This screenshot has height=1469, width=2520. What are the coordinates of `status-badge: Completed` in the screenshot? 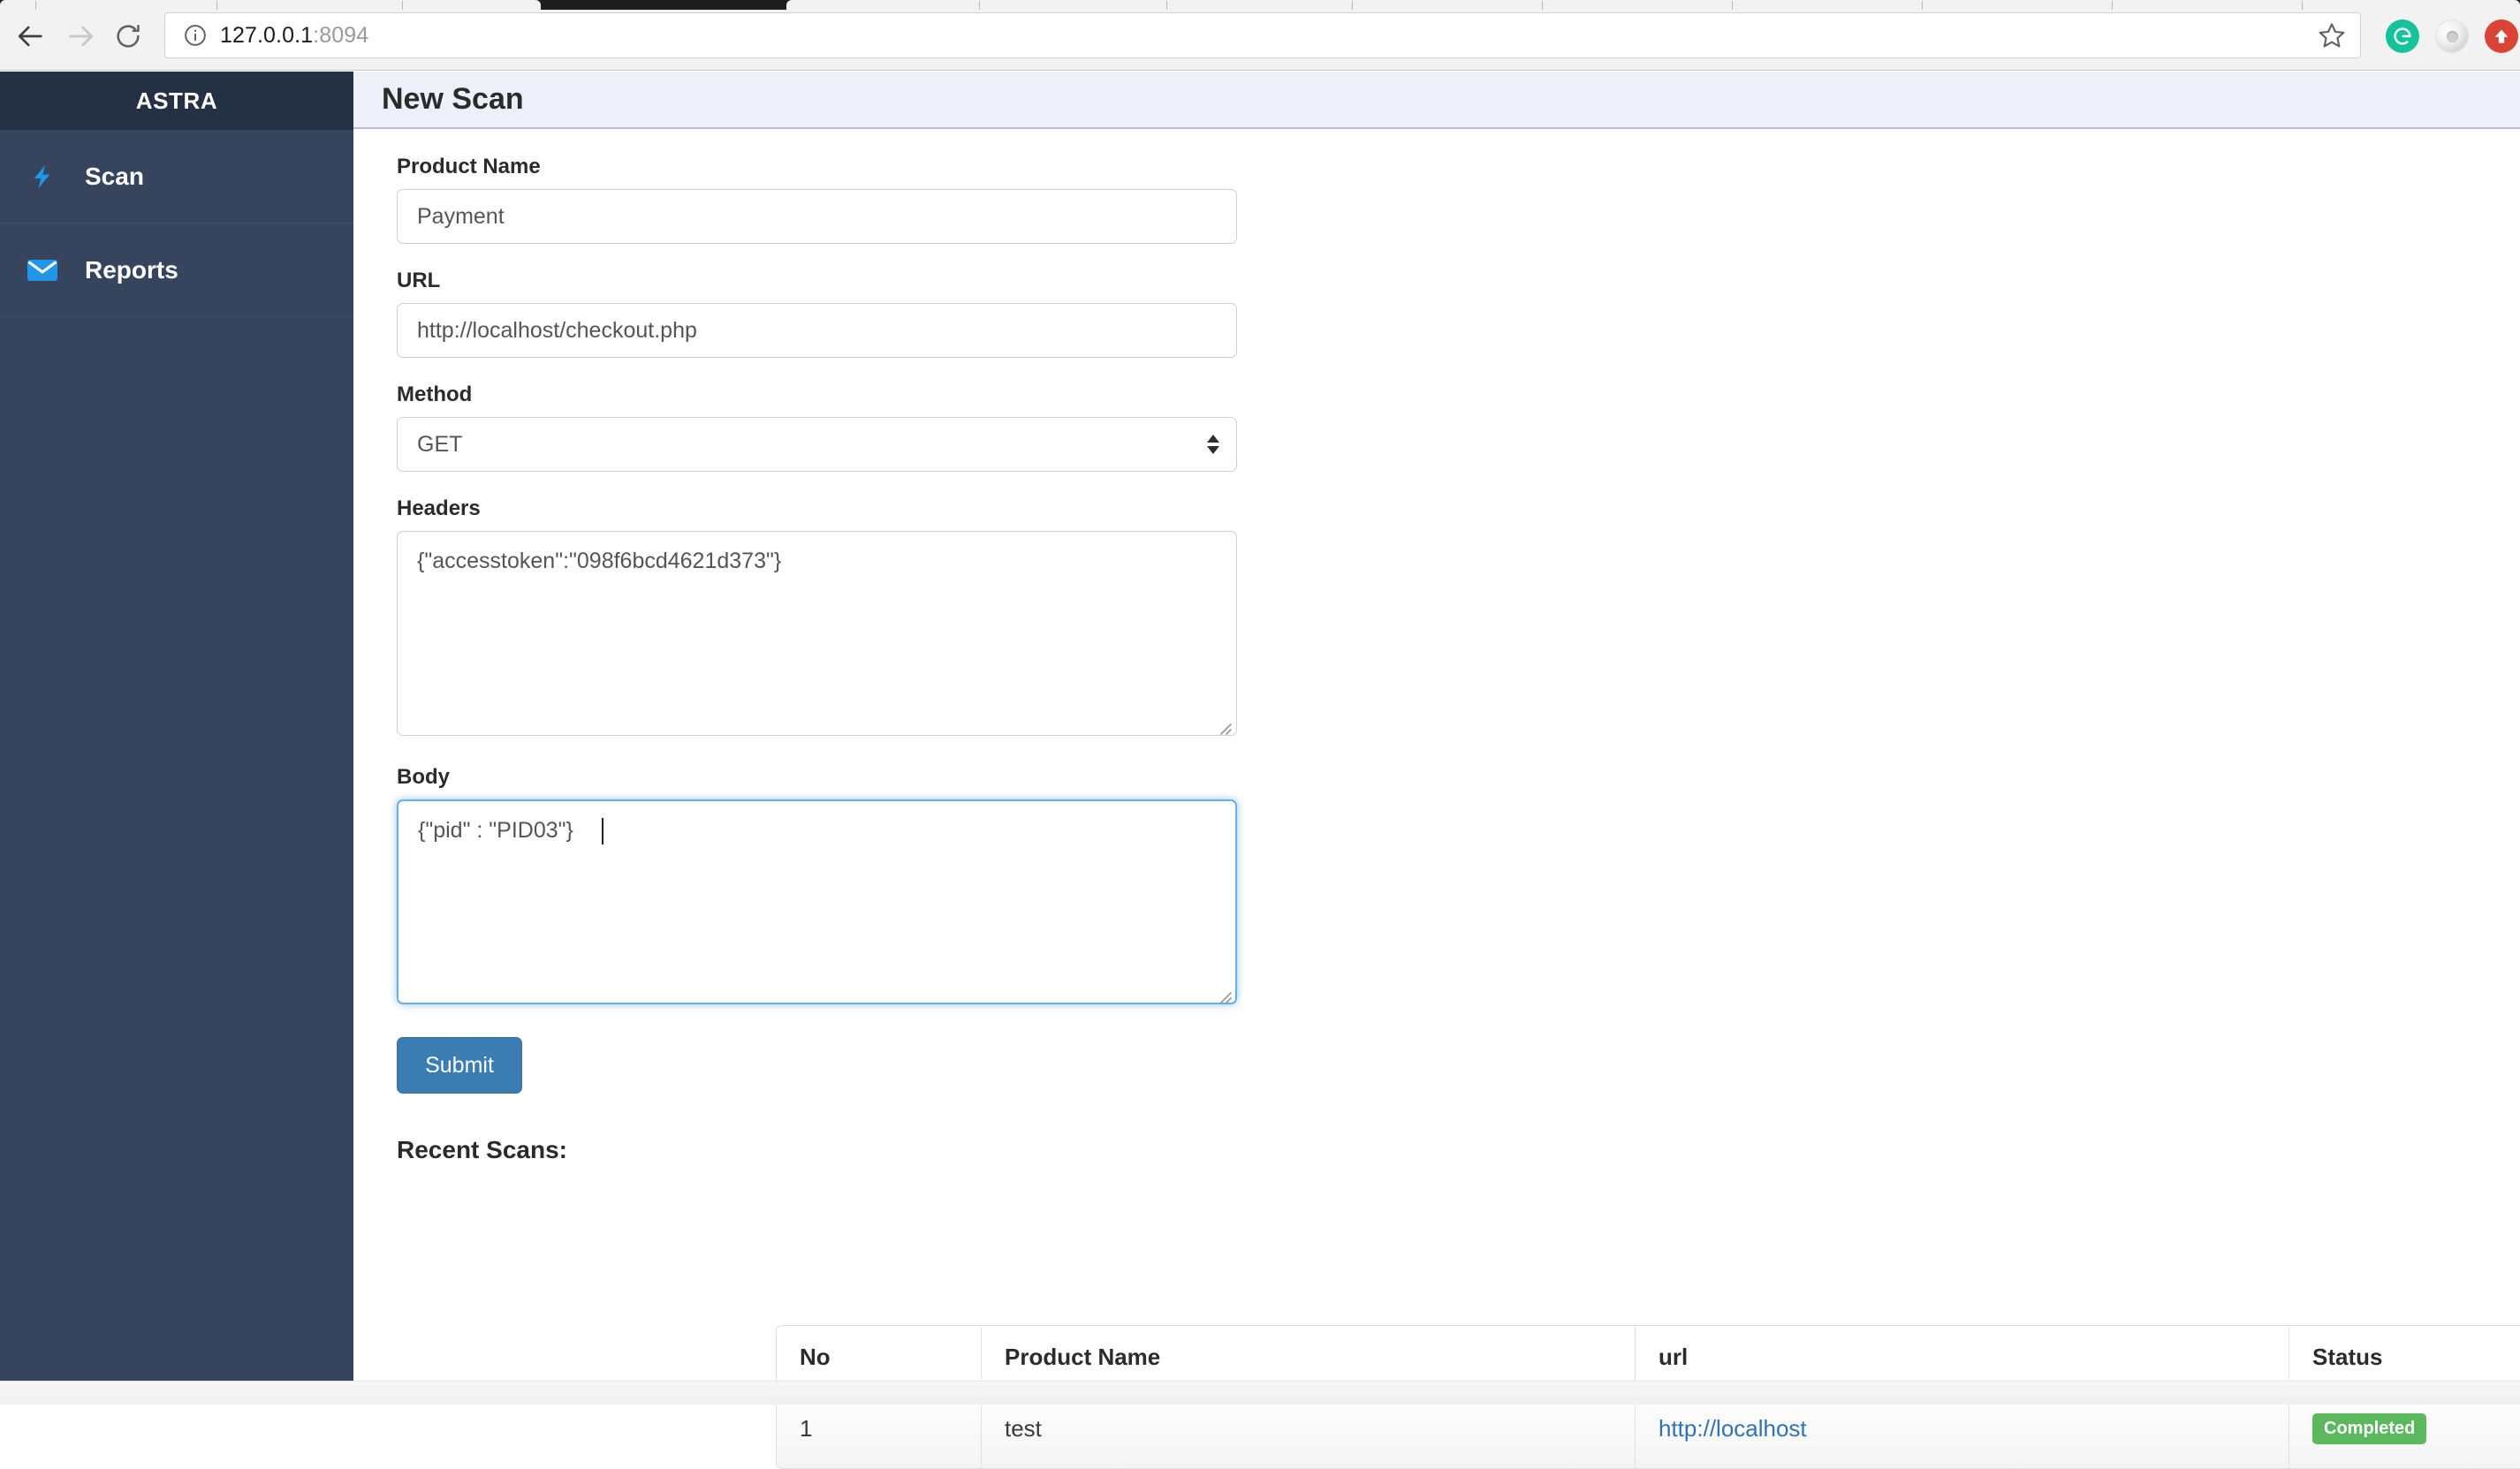 It's located at (2369, 1429).